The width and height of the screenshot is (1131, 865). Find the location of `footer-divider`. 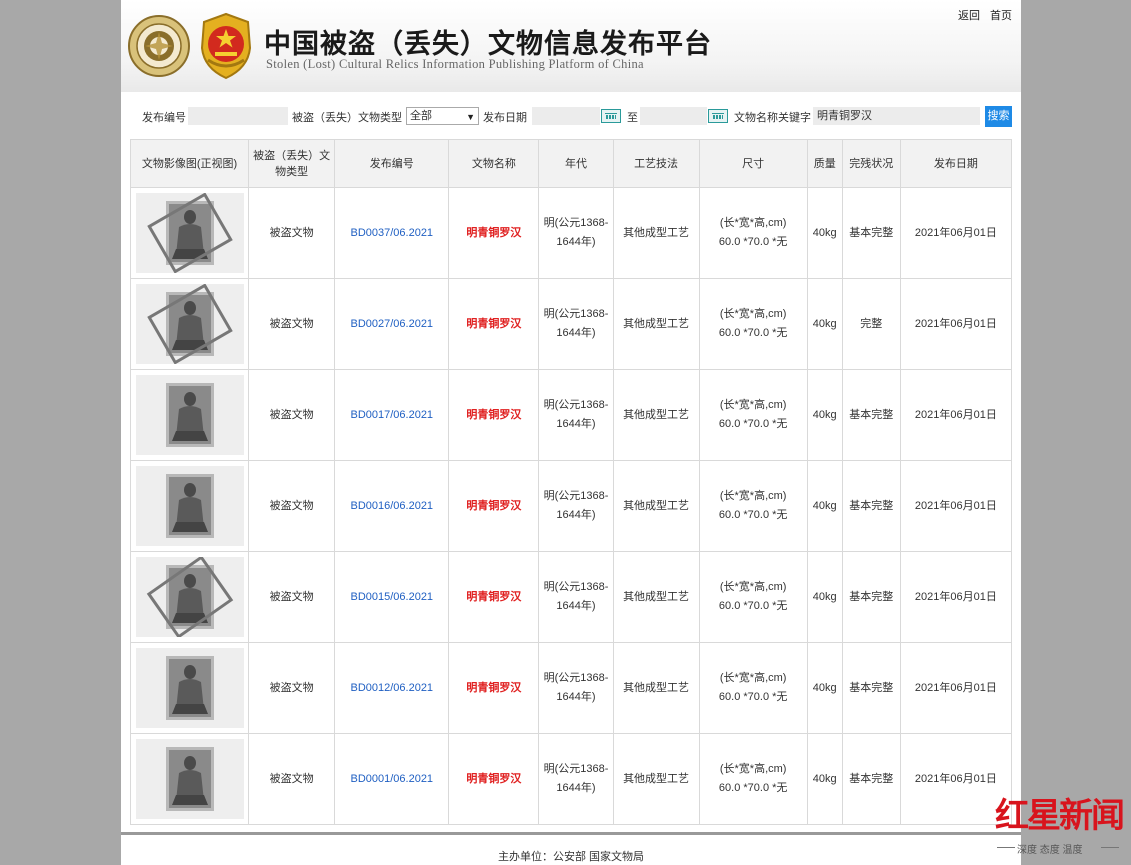

footer-divider is located at coordinates (571, 833).